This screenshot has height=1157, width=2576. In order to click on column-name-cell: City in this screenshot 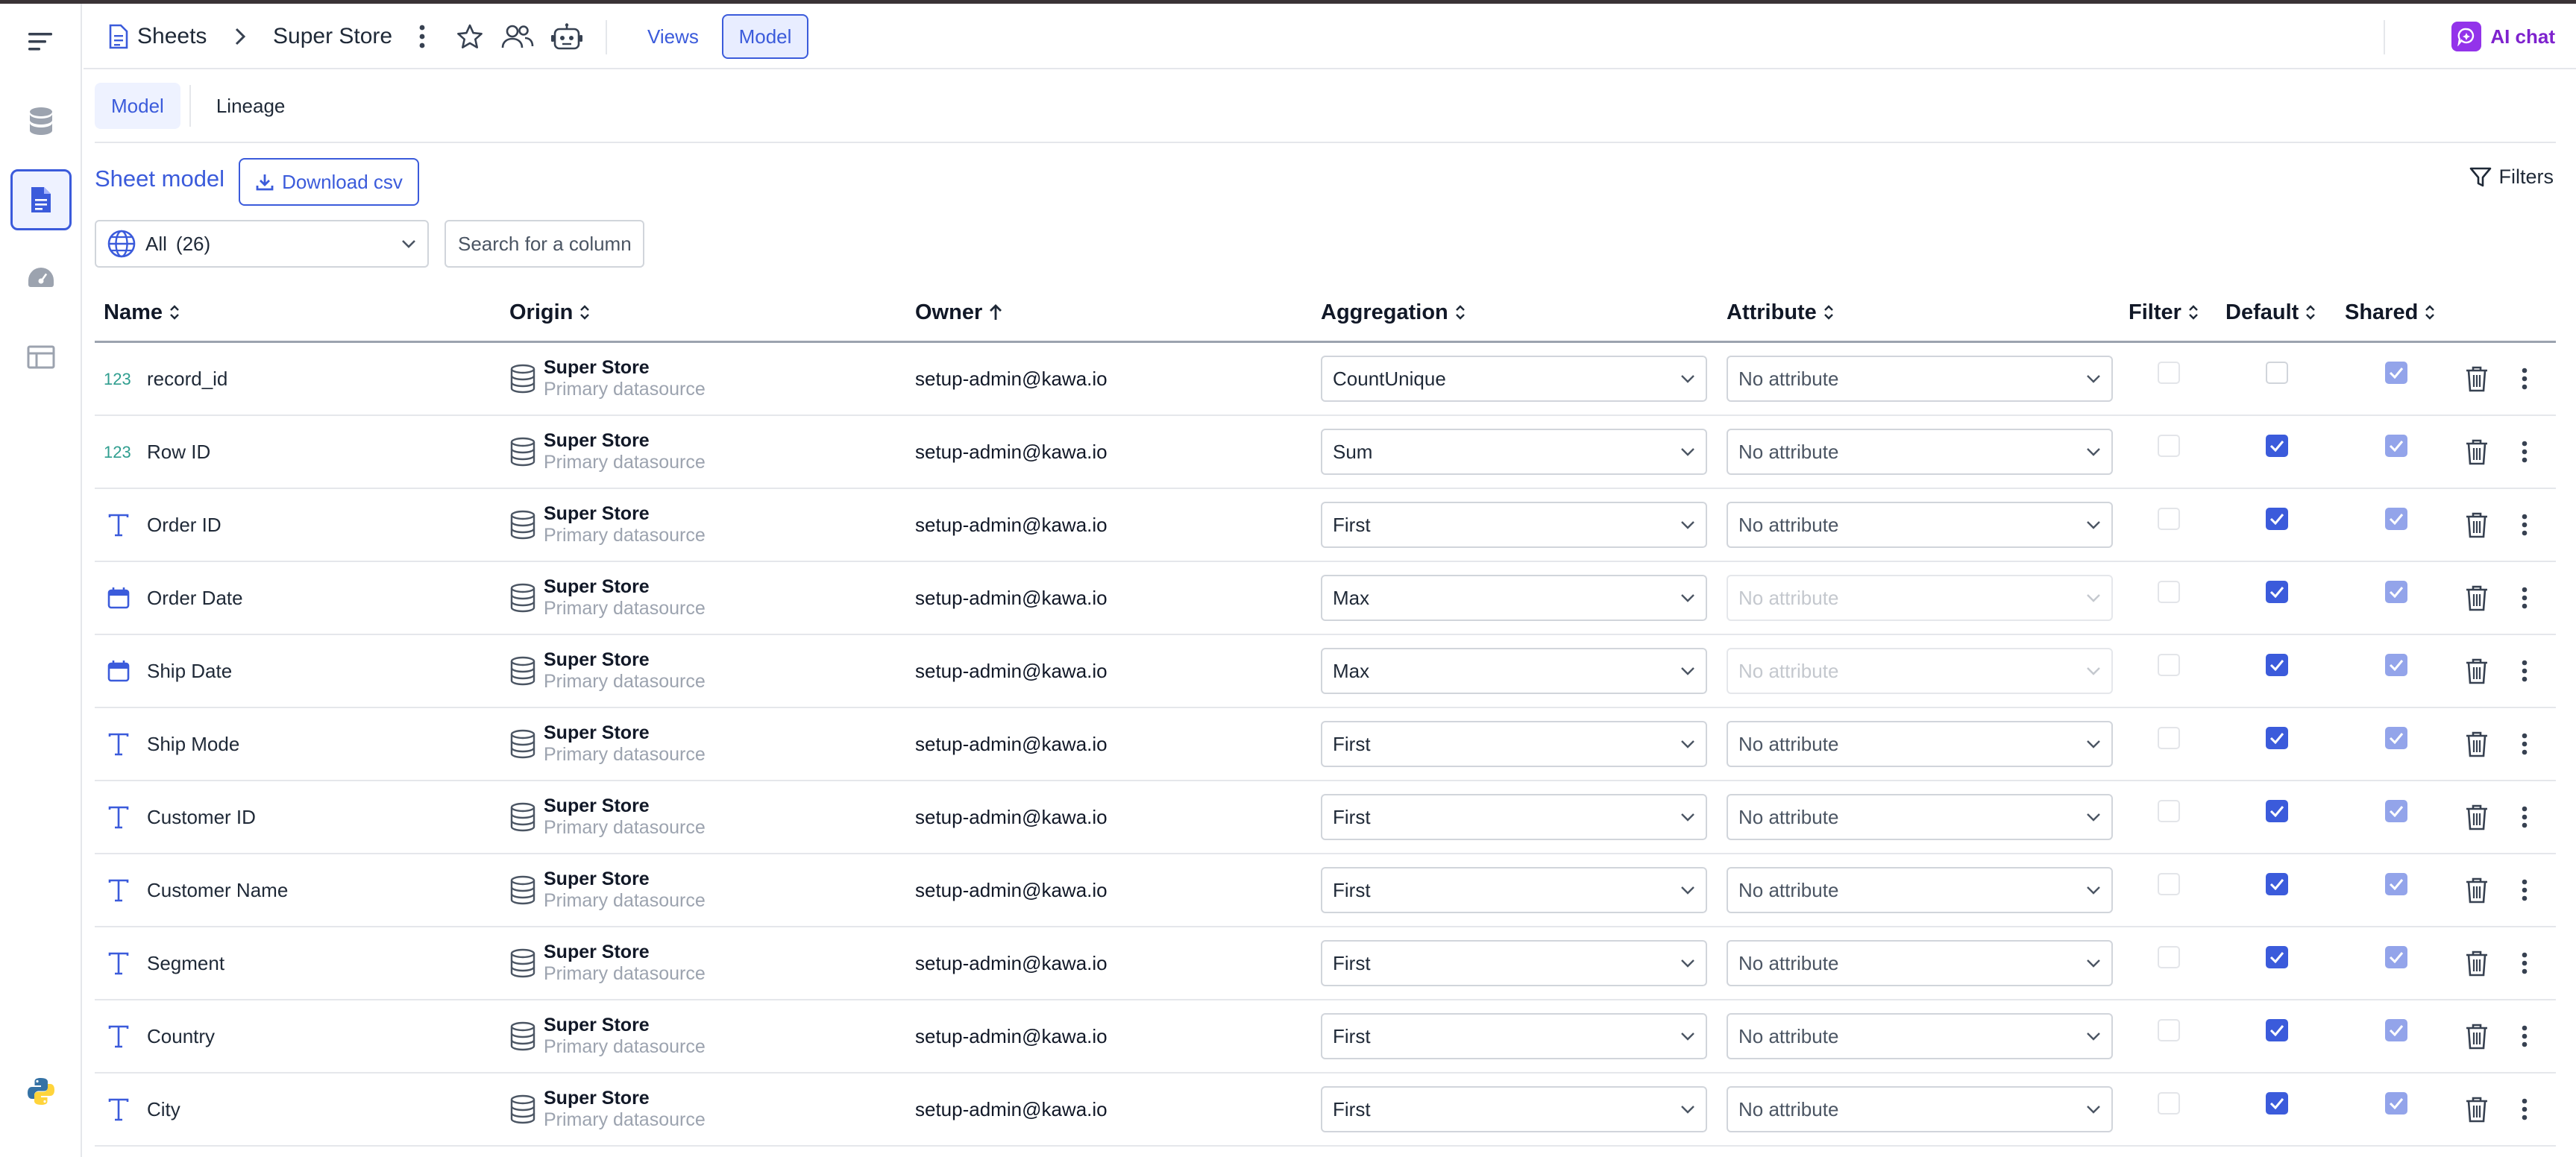, I will do `click(142, 1109)`.